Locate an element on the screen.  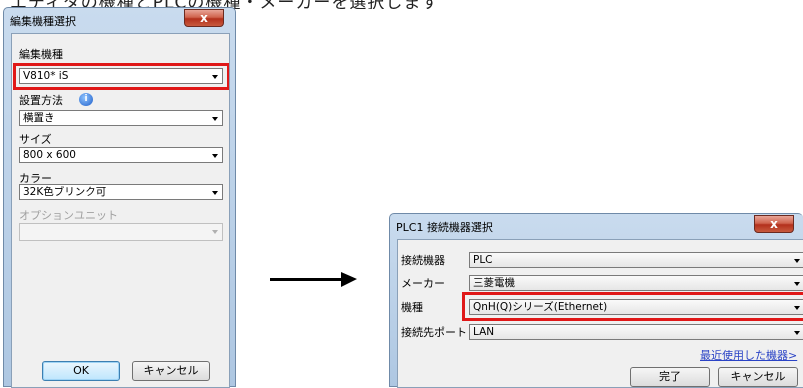
field-label-option-unit: オプションユニット is located at coordinates (68, 215).